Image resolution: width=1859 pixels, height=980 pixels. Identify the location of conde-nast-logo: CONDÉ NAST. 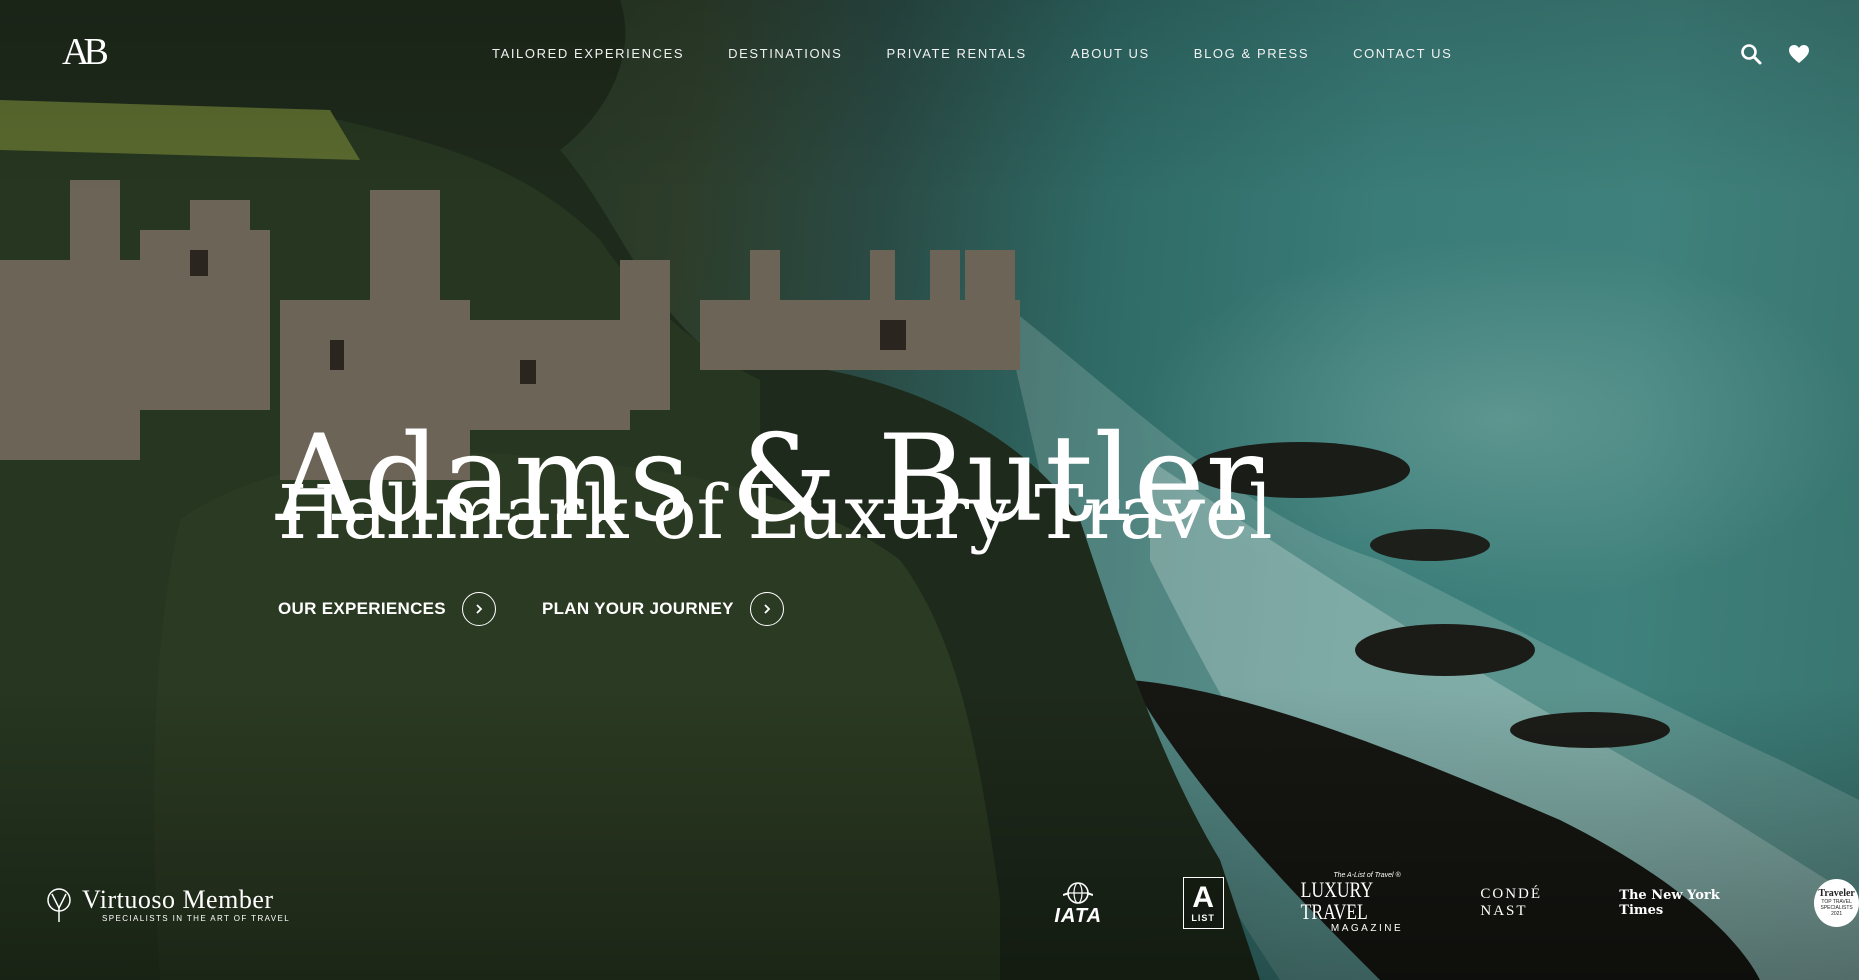
(1511, 902).